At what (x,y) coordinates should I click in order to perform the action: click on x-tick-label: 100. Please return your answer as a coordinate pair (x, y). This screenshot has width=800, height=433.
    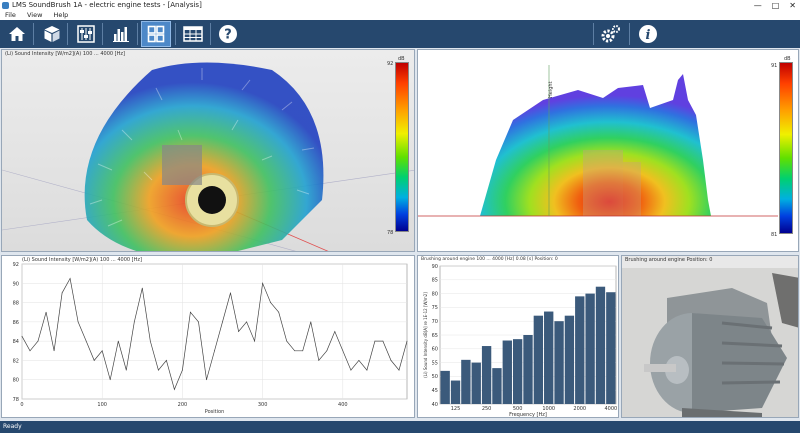
    Looking at the image, I should click on (102, 405).